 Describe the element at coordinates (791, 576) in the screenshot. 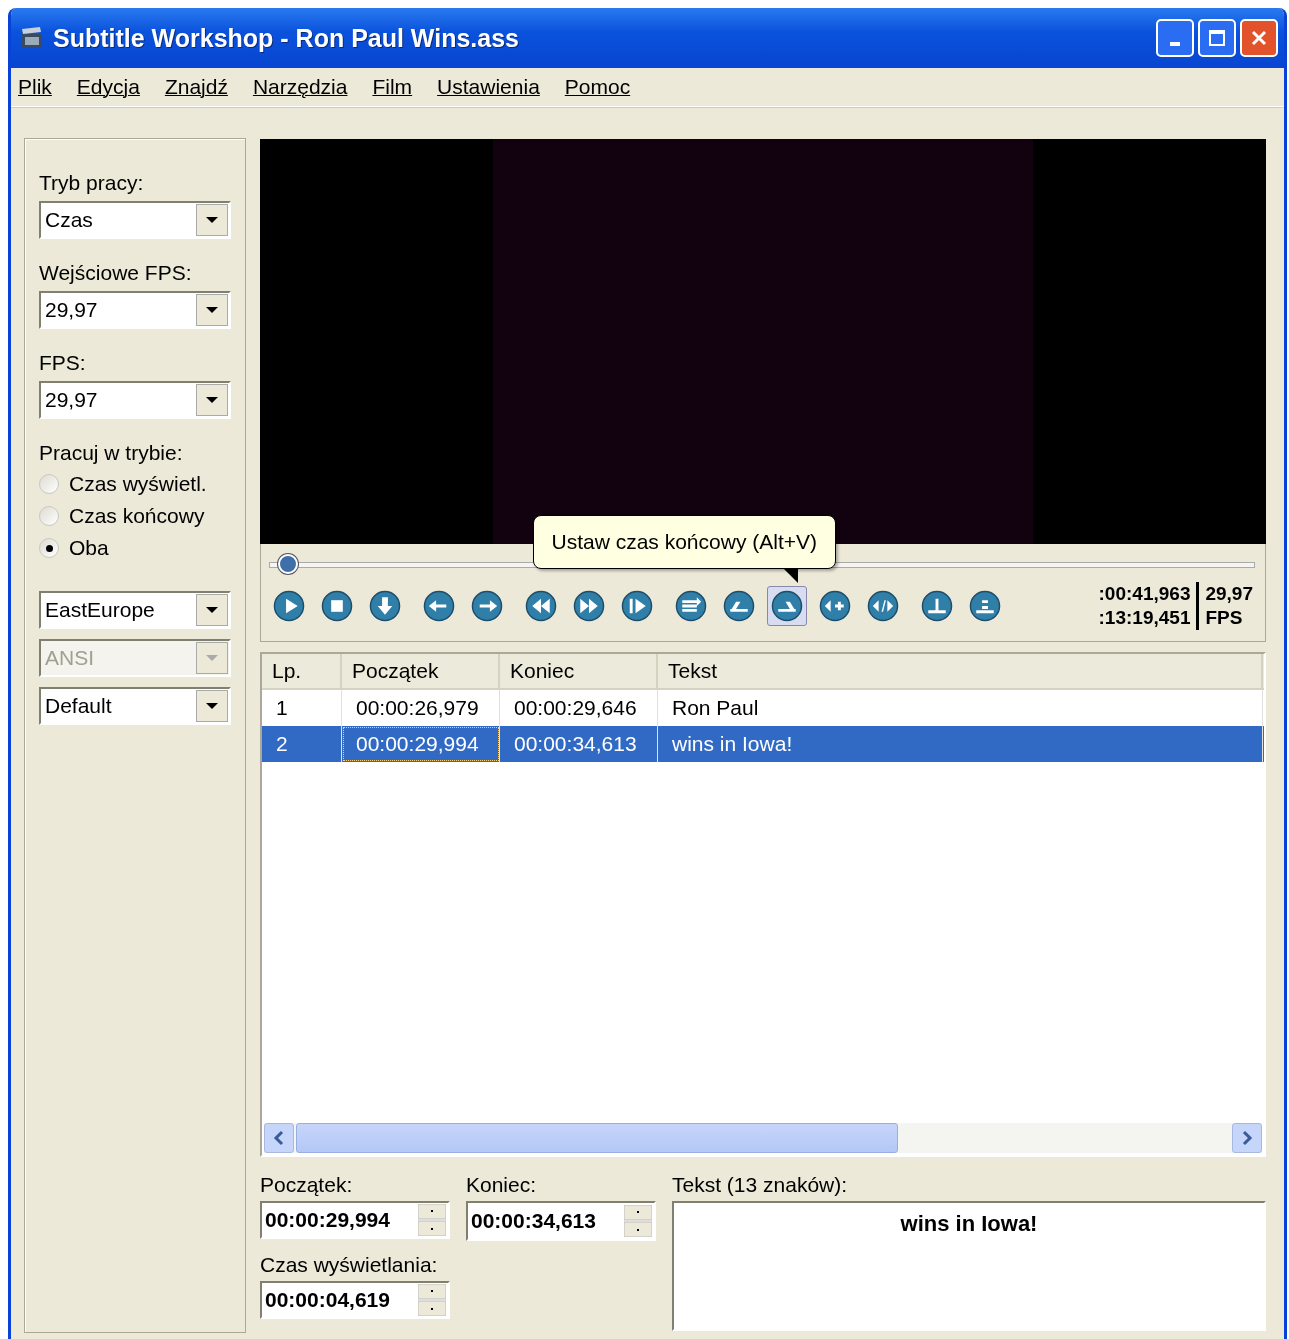

I see `tooltip-pointer` at that location.